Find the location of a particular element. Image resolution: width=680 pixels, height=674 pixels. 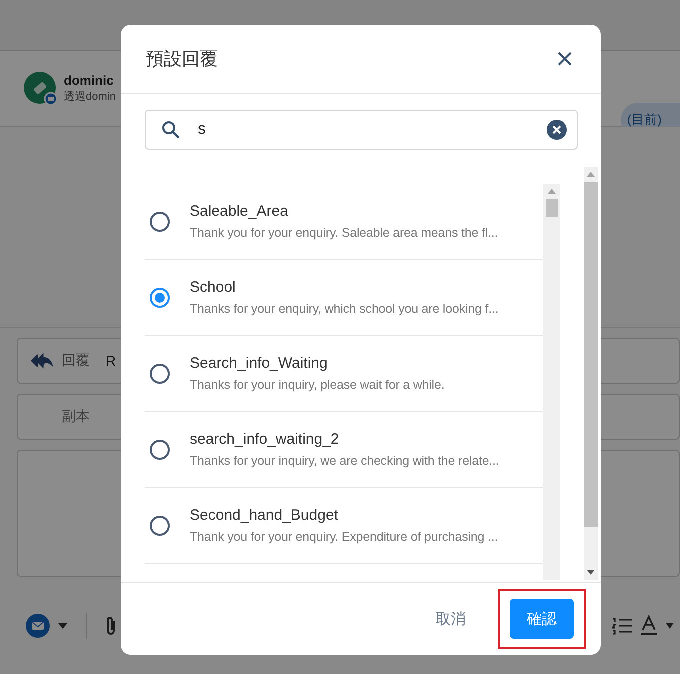

reply-preview: Thanks for your inquiry, please wait for a while. is located at coordinates (317, 385).